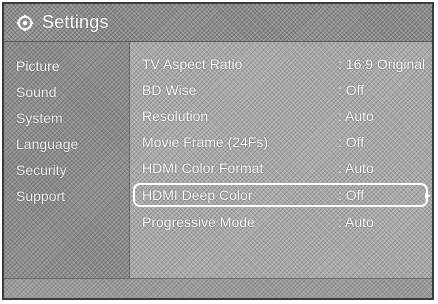  What do you see at coordinates (281, 91) in the screenshot?
I see `setting-row-bd-wise: BD Wise : Off` at bounding box center [281, 91].